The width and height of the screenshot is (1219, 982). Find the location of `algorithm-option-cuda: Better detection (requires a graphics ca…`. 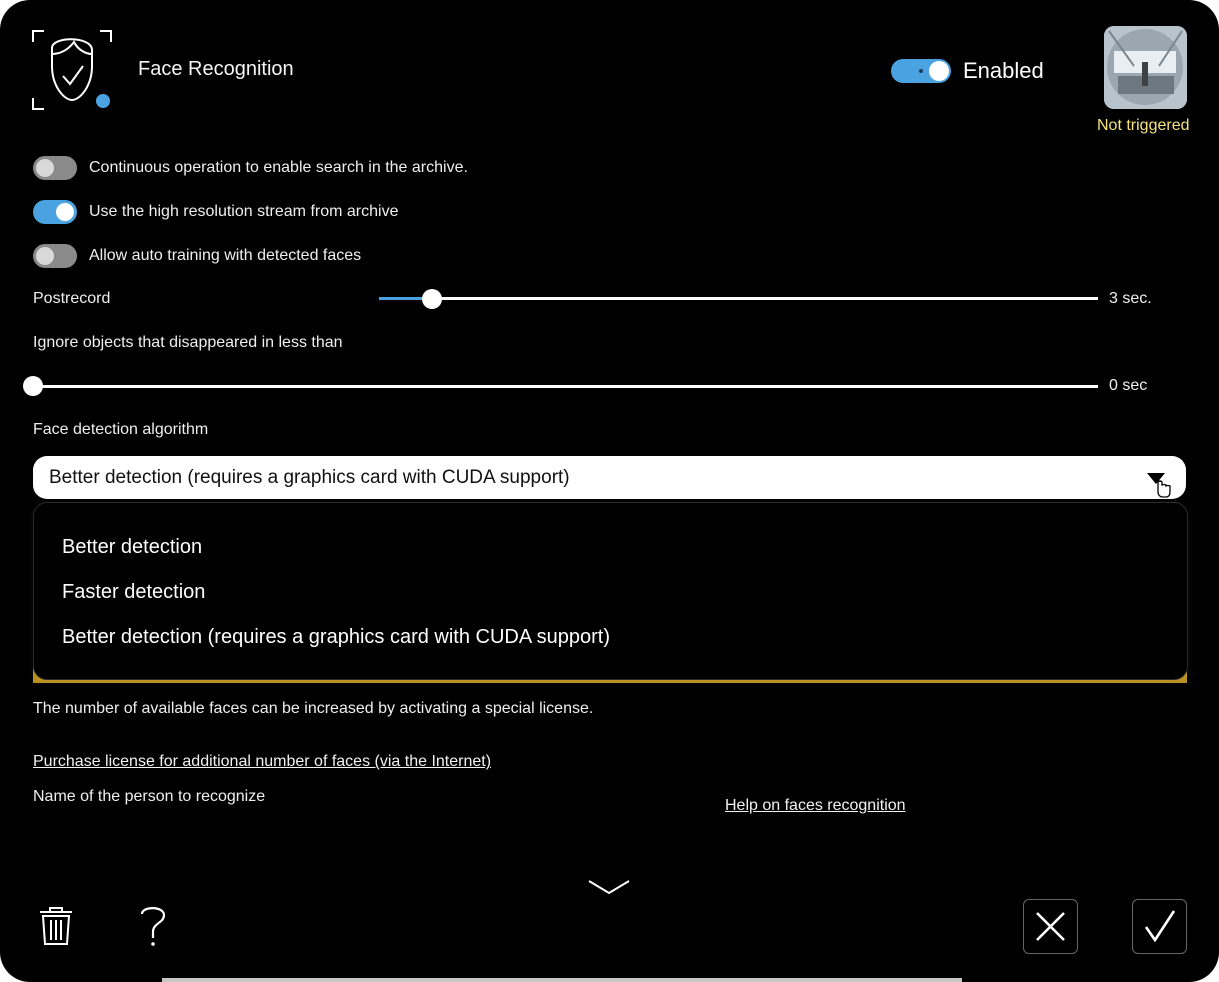

algorithm-option-cuda: Better detection (requires a graphics ca… is located at coordinates (336, 637).